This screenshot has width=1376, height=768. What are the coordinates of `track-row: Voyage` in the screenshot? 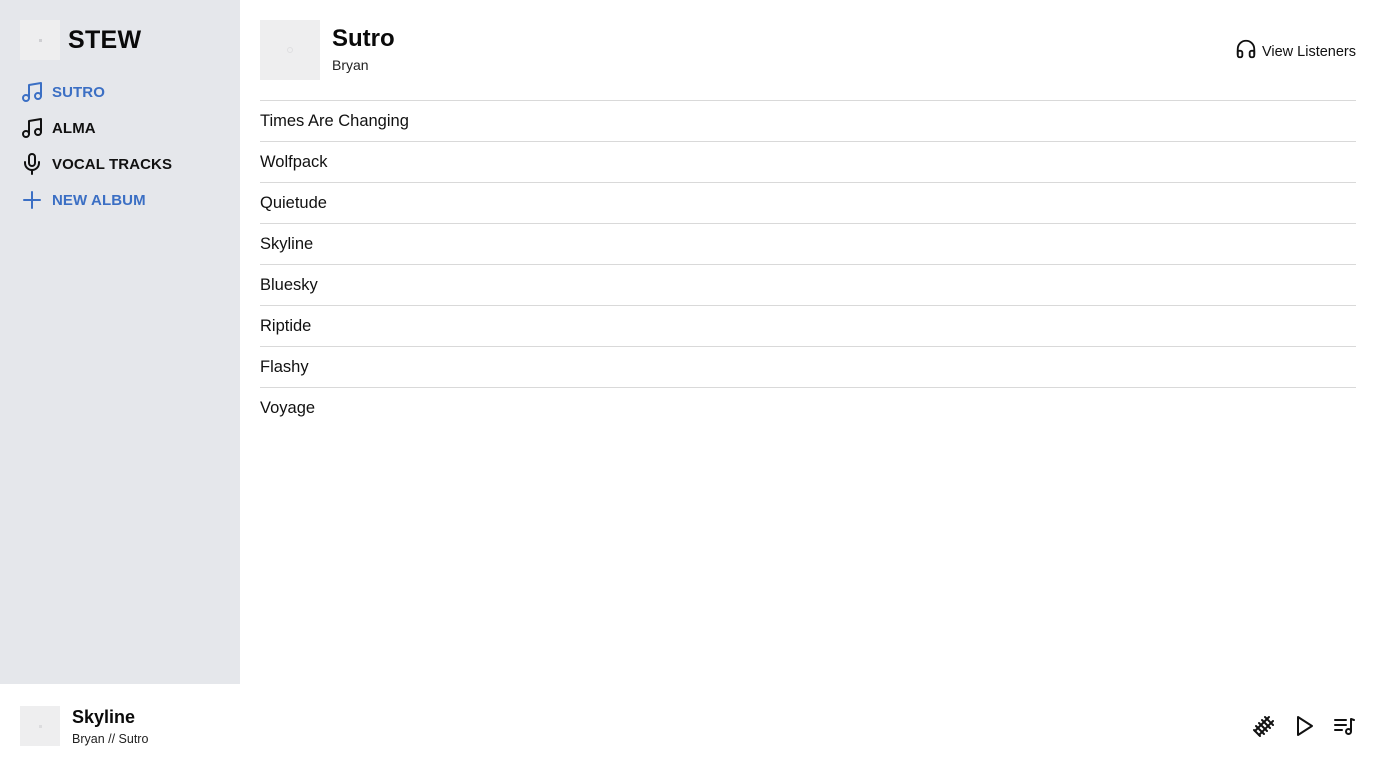 It's located at (808, 408).